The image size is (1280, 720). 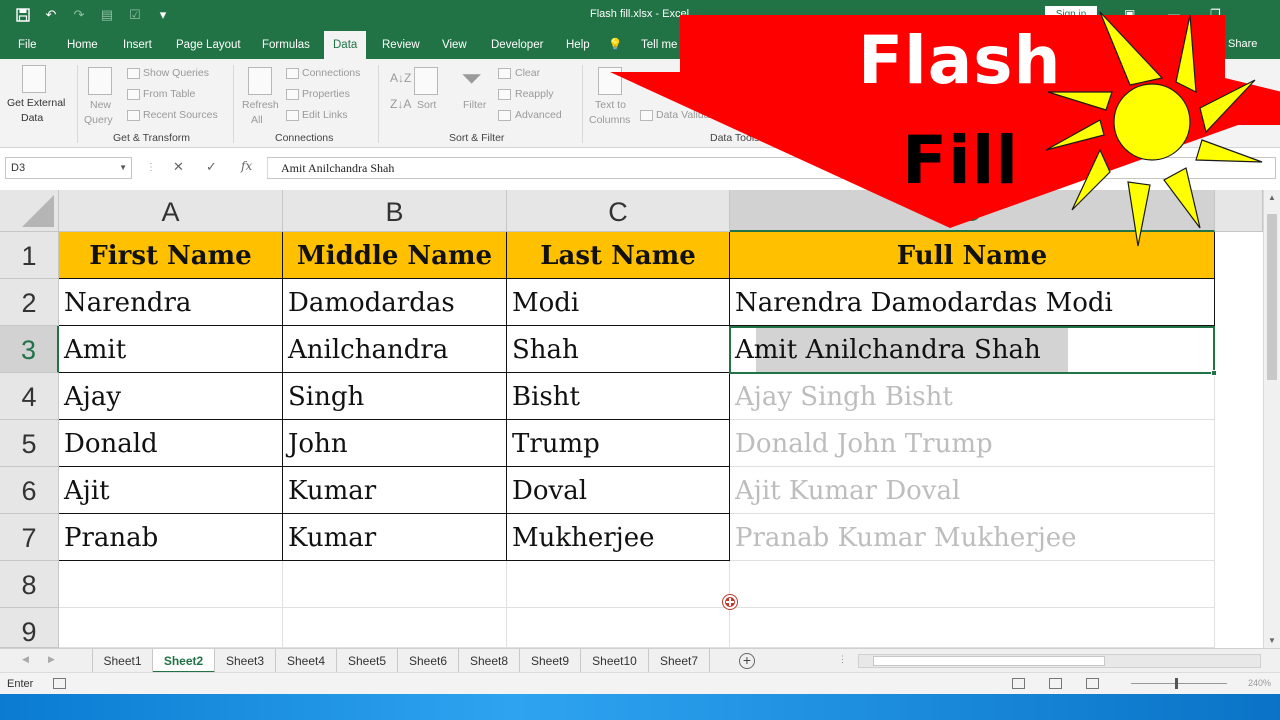 I want to click on sheet-tab-sheet2: Sheet2, so click(x=184, y=661).